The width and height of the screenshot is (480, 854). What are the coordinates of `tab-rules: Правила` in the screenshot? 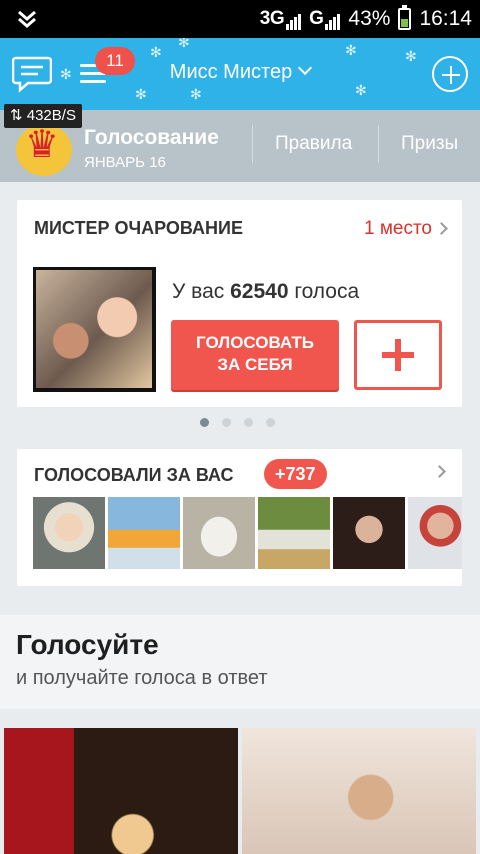 It's located at (302, 144).